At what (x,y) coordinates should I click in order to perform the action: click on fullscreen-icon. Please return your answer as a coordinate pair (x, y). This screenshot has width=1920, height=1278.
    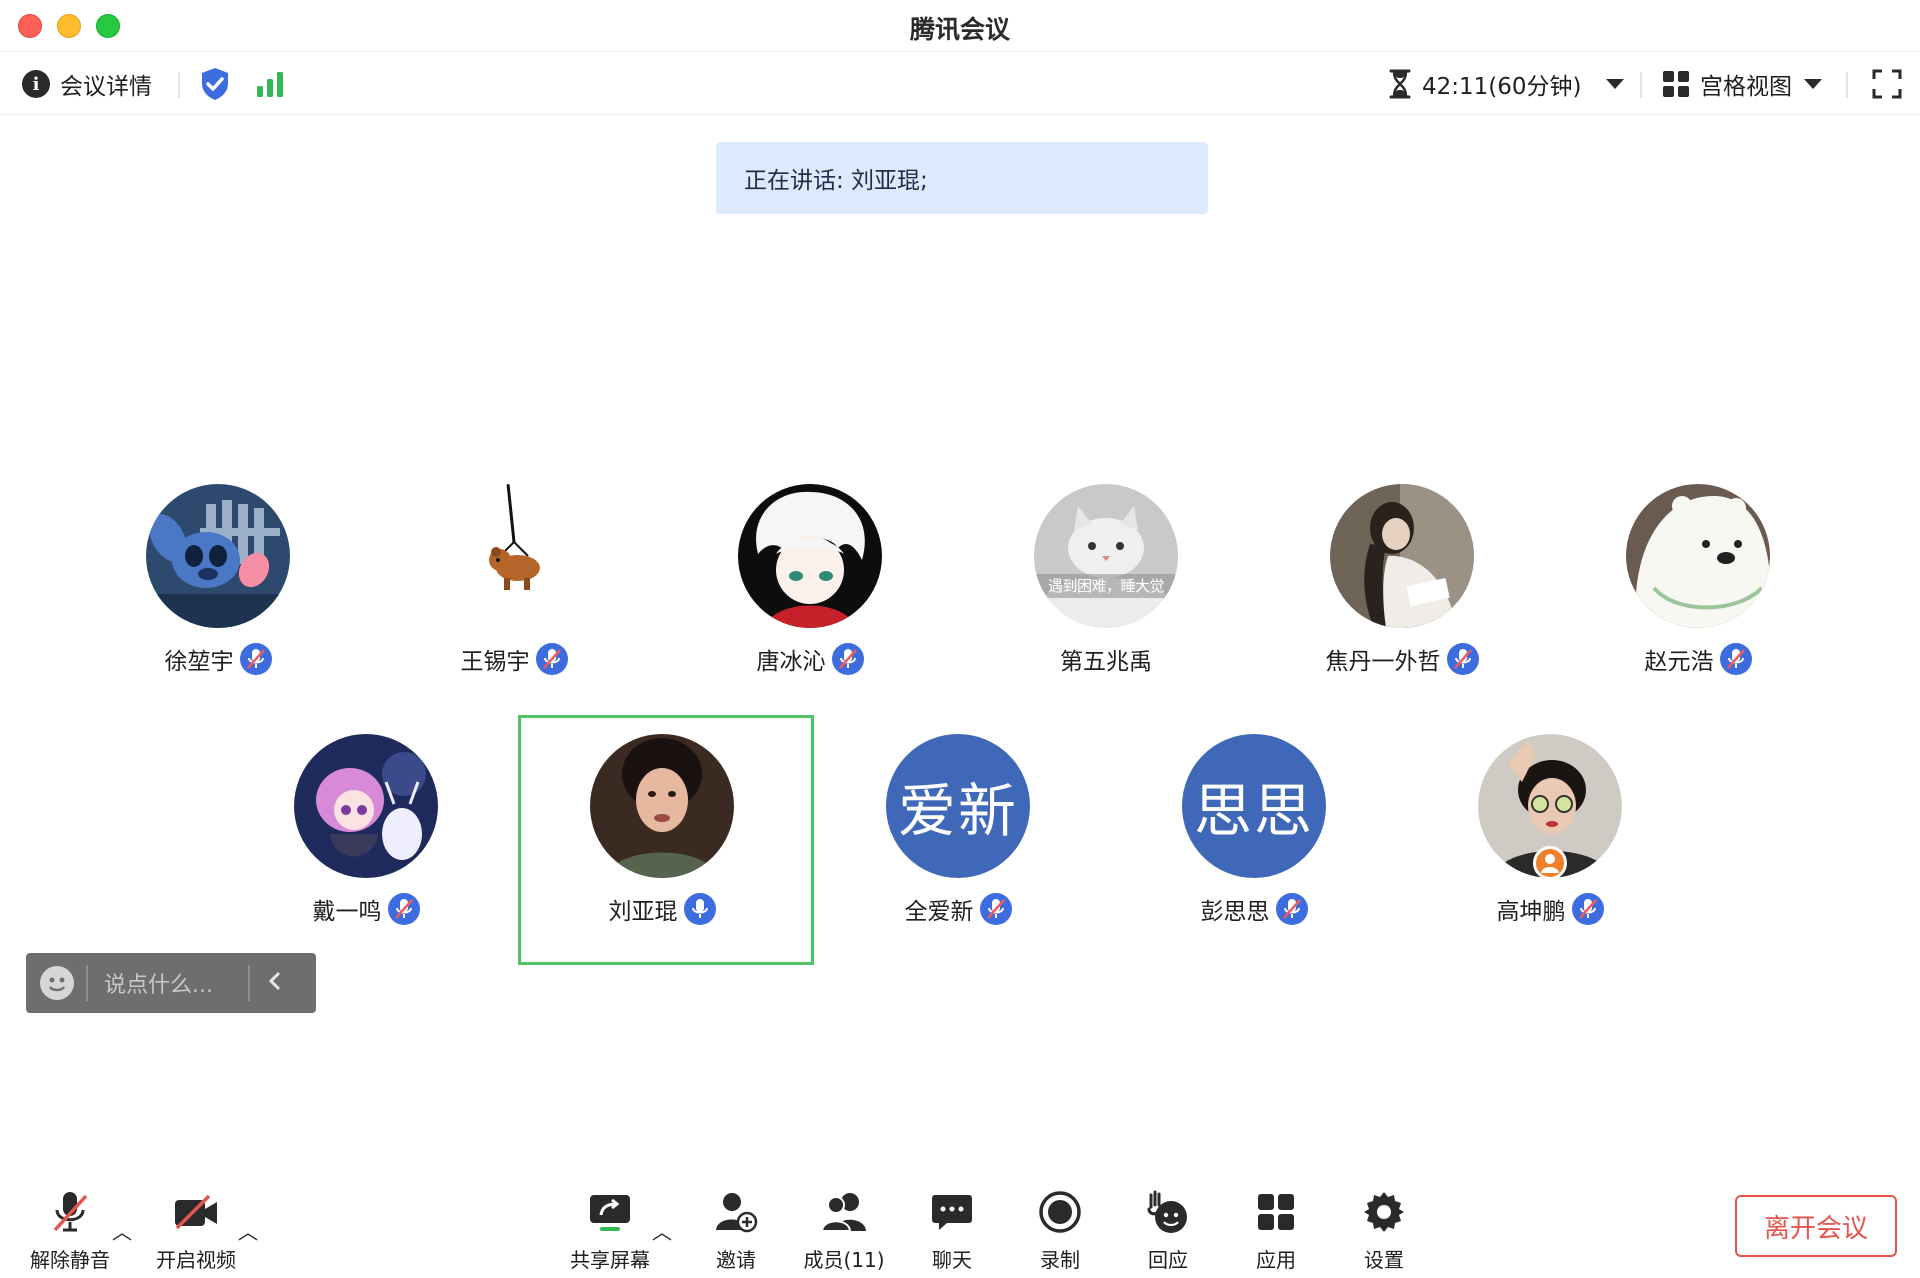
    Looking at the image, I should click on (1887, 84).